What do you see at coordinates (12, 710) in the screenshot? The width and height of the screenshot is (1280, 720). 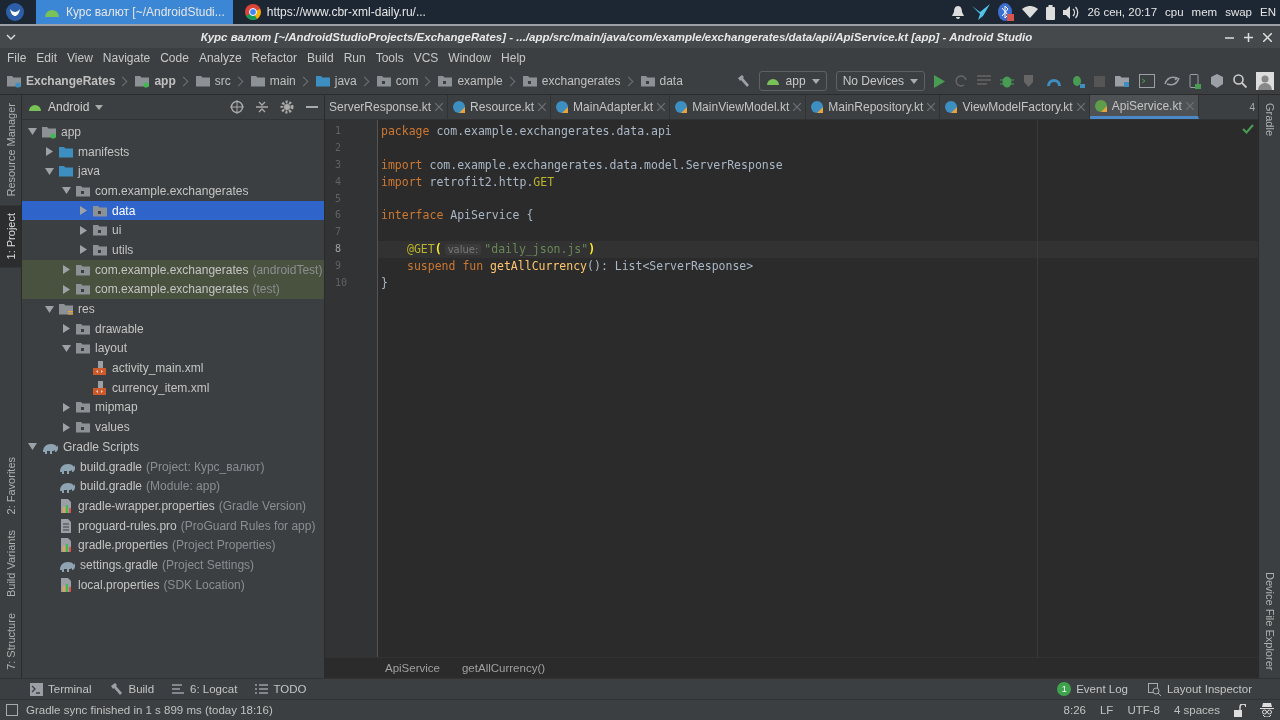 I see `window-icon` at bounding box center [12, 710].